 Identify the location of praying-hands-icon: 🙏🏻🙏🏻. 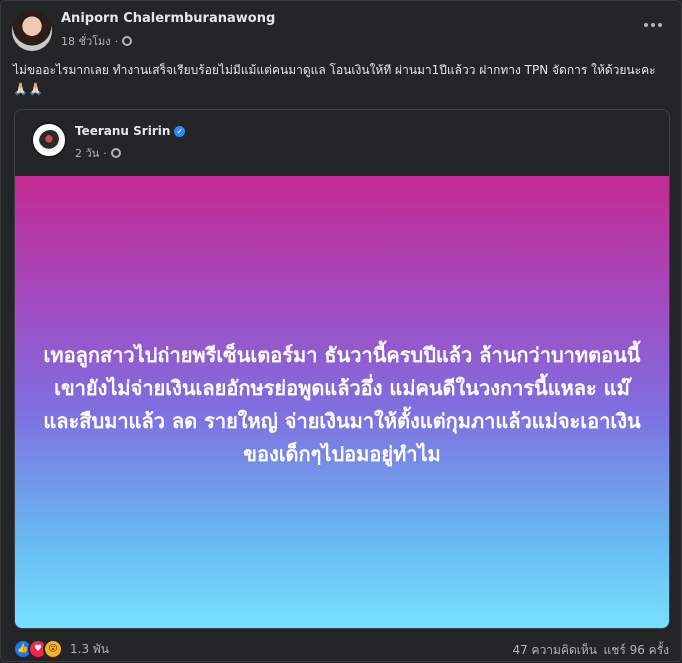
(28, 89).